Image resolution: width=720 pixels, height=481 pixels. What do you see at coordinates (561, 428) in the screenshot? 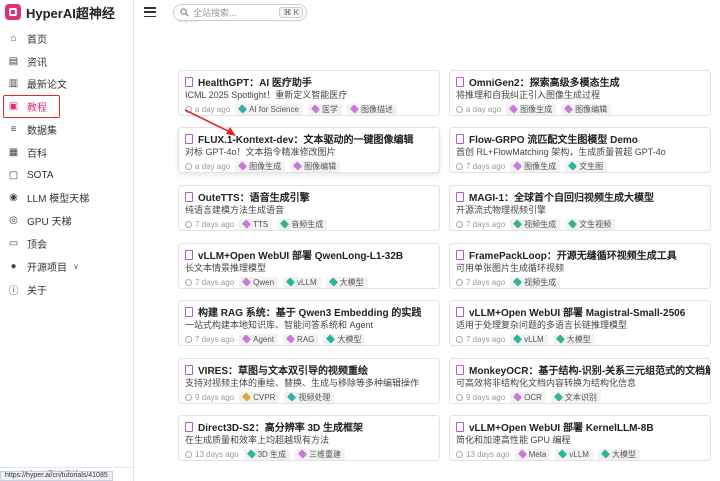
I see `card-title-text: vLLM+Open WebUI 部署 KernelLLM-8B` at bounding box center [561, 428].